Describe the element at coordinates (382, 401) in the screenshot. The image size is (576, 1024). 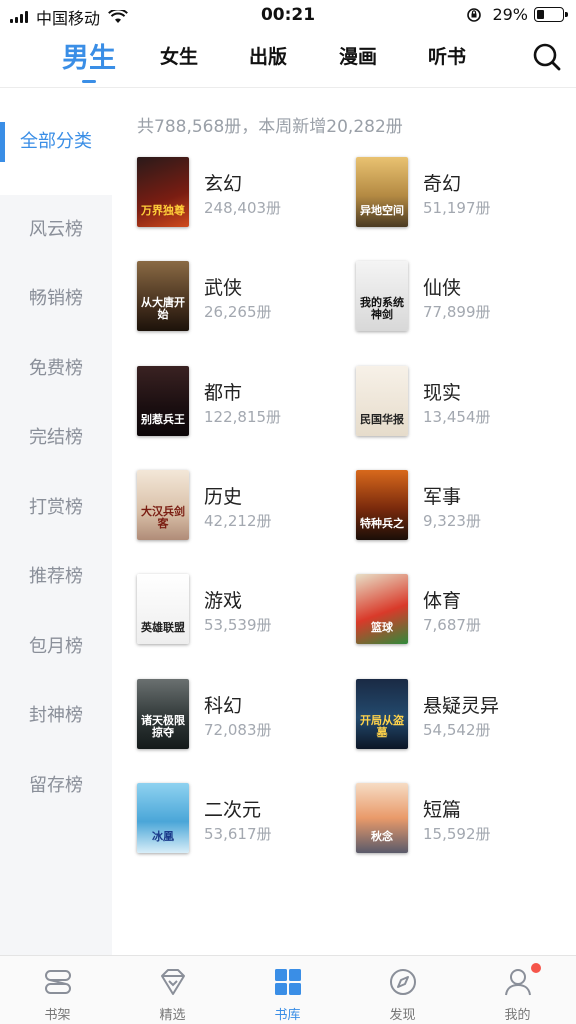
I see `book-cover: 民国华报` at that location.